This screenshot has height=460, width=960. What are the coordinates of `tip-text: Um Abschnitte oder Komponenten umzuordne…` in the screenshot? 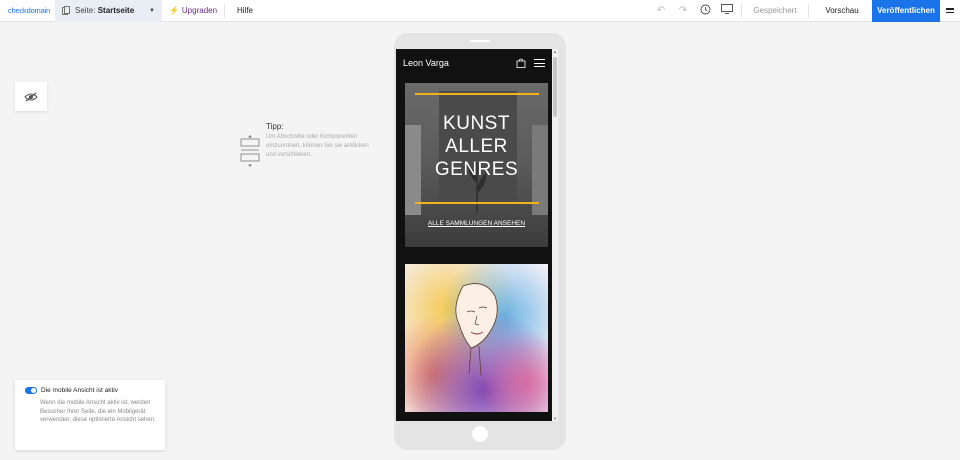 It's located at (317, 146).